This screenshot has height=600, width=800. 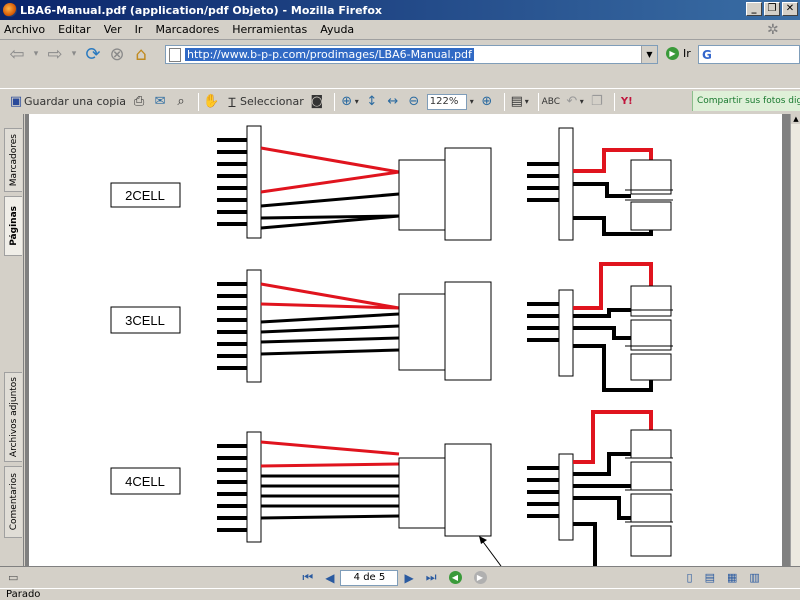 I want to click on yahoo-icon: Y!, so click(x=626, y=101).